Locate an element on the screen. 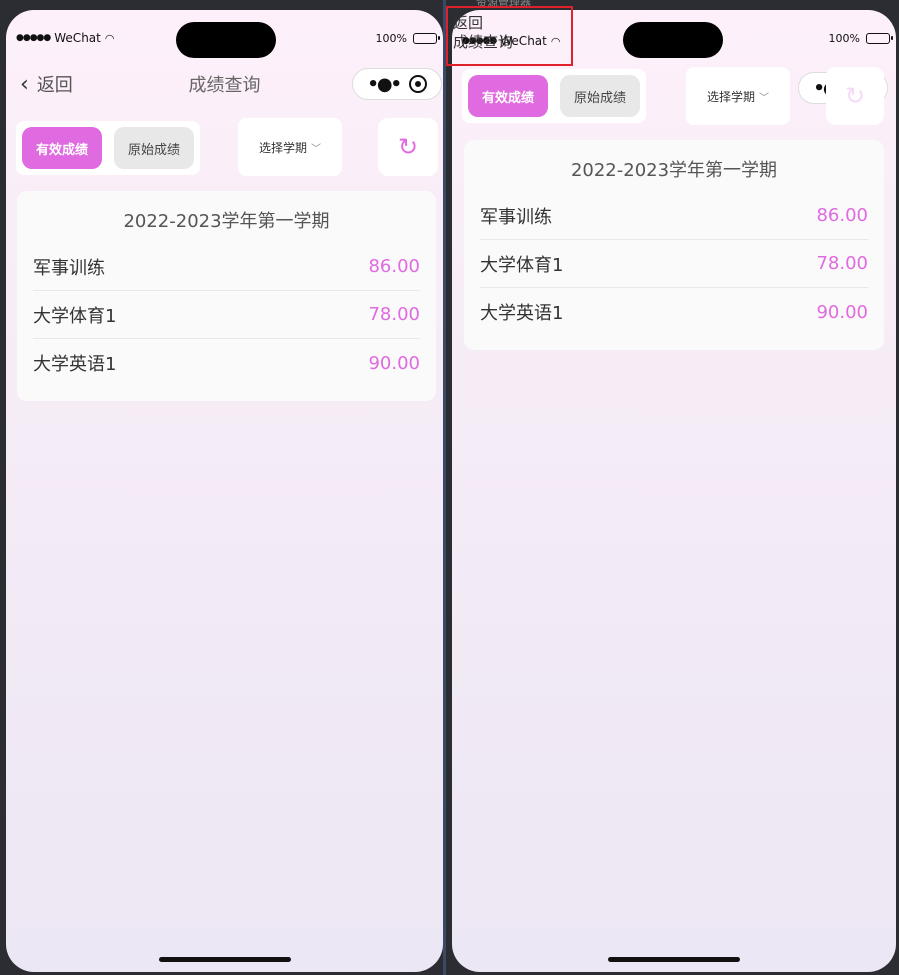  more-dots-icon: •●• is located at coordinates (384, 84).